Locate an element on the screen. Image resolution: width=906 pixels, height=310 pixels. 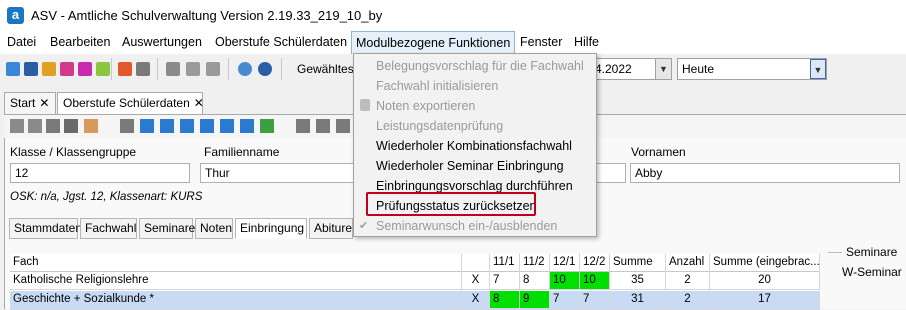
app-logo-icon: a is located at coordinates (15, 15).